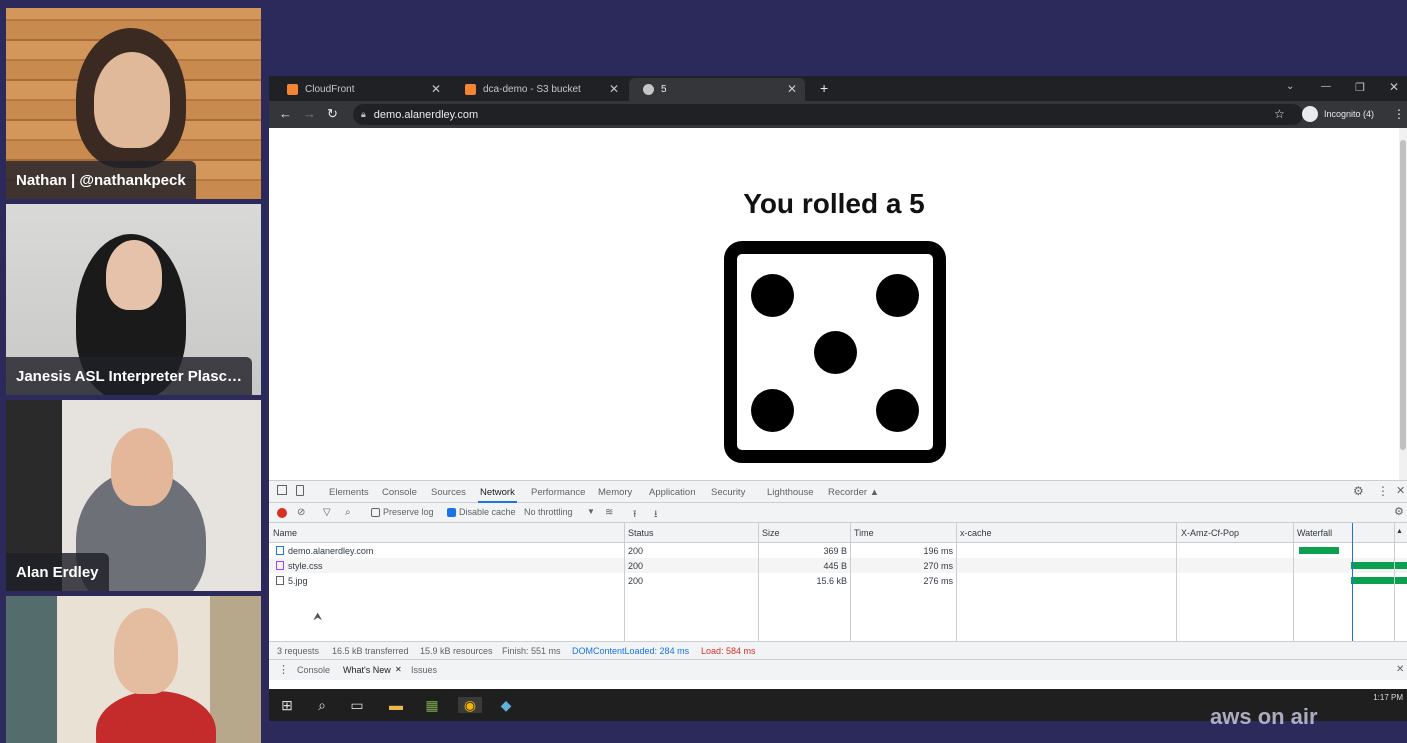 Image resolution: width=1407 pixels, height=743 pixels. What do you see at coordinates (331, 551) in the screenshot?
I see `request-name: demo.alanerdley.com` at bounding box center [331, 551].